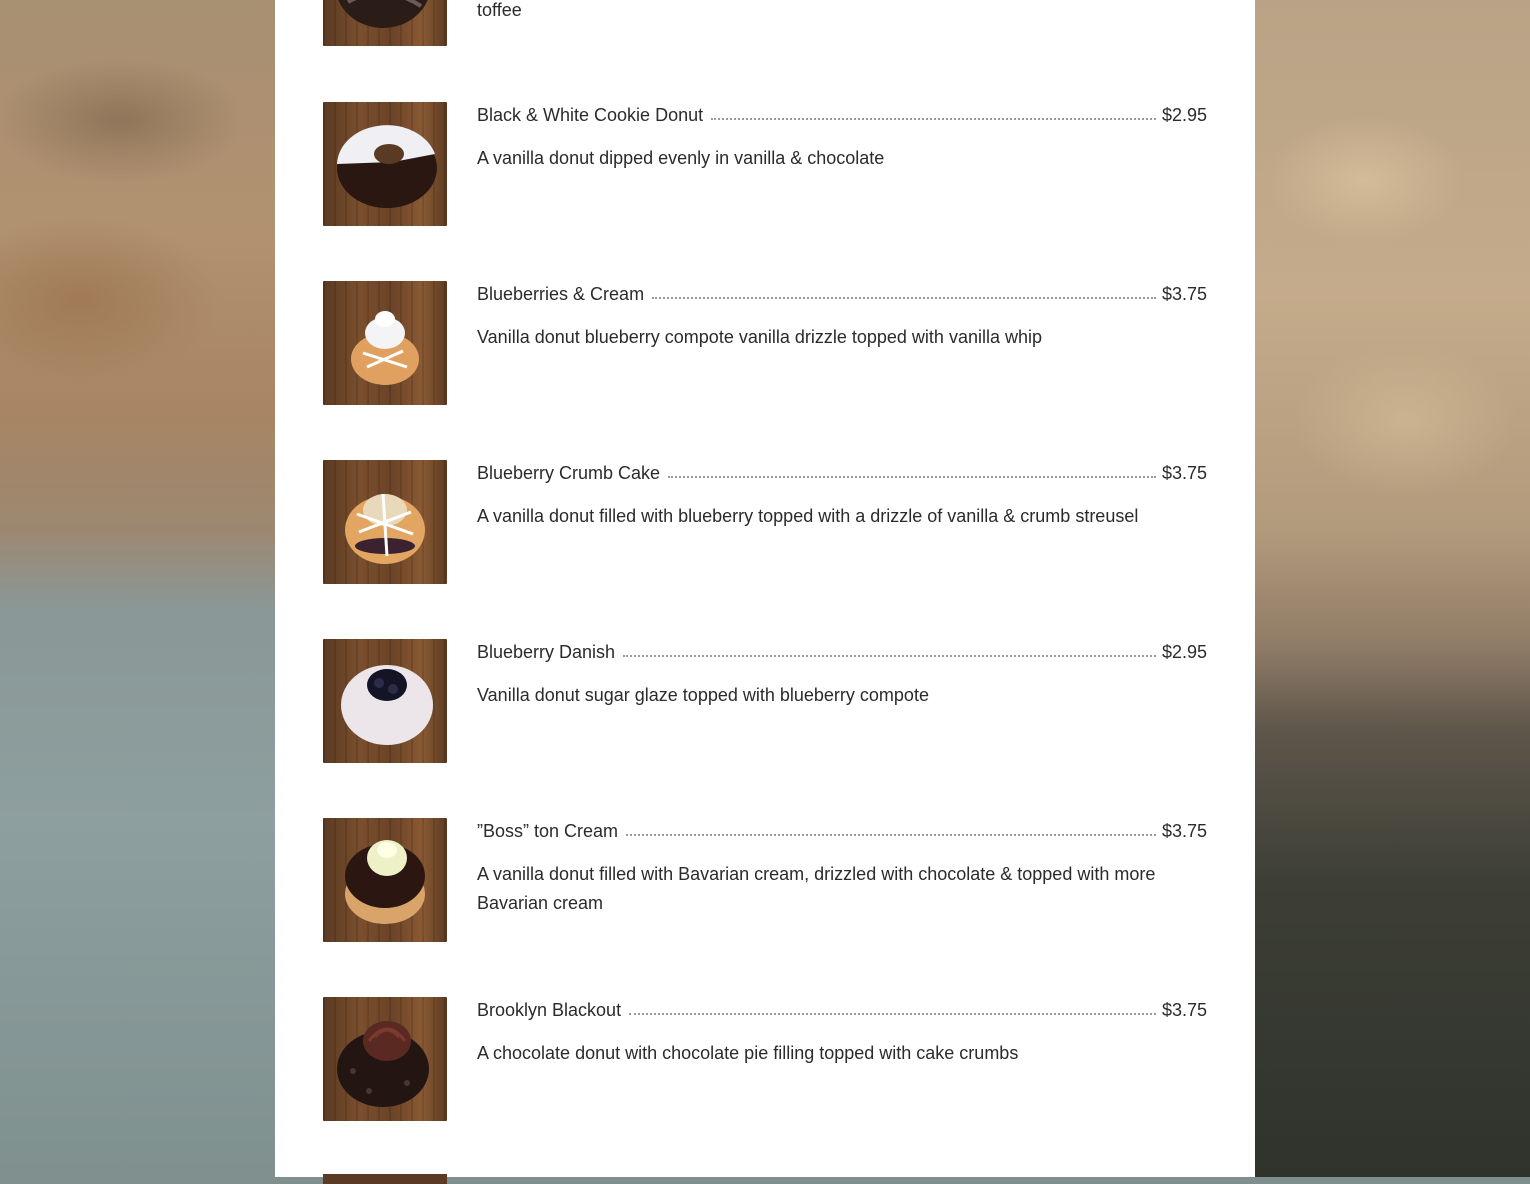 The width and height of the screenshot is (1530, 1184). What do you see at coordinates (499, 10) in the screenshot?
I see `item-description: toffee` at bounding box center [499, 10].